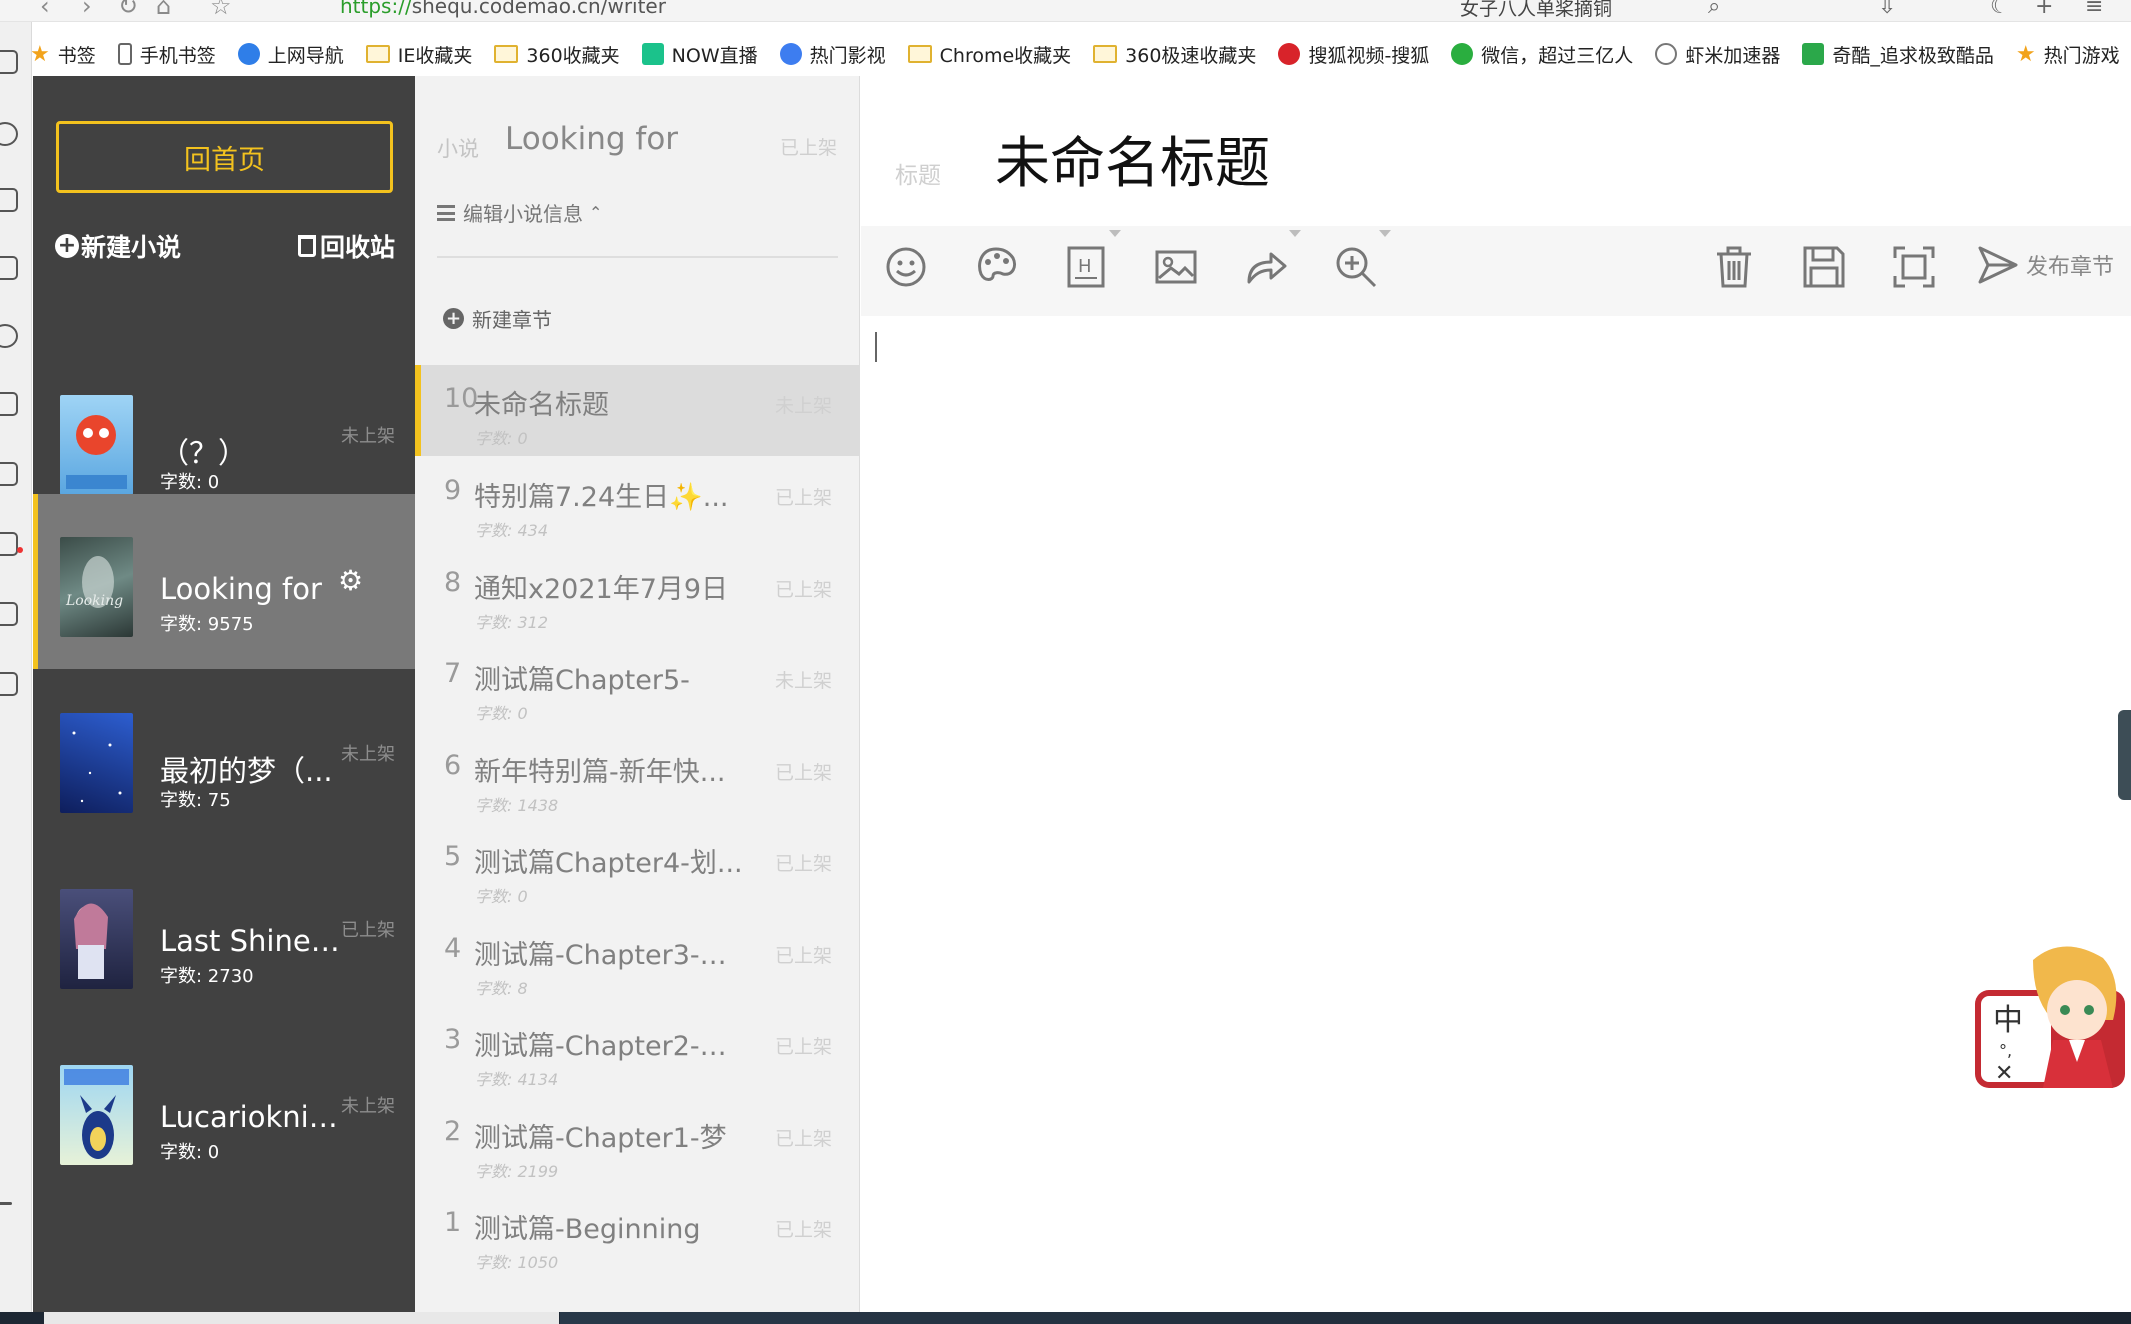 The image size is (2131, 1324). I want to click on novel-item: 最初的梦（... 字数: 75 未上架, so click(224, 757).